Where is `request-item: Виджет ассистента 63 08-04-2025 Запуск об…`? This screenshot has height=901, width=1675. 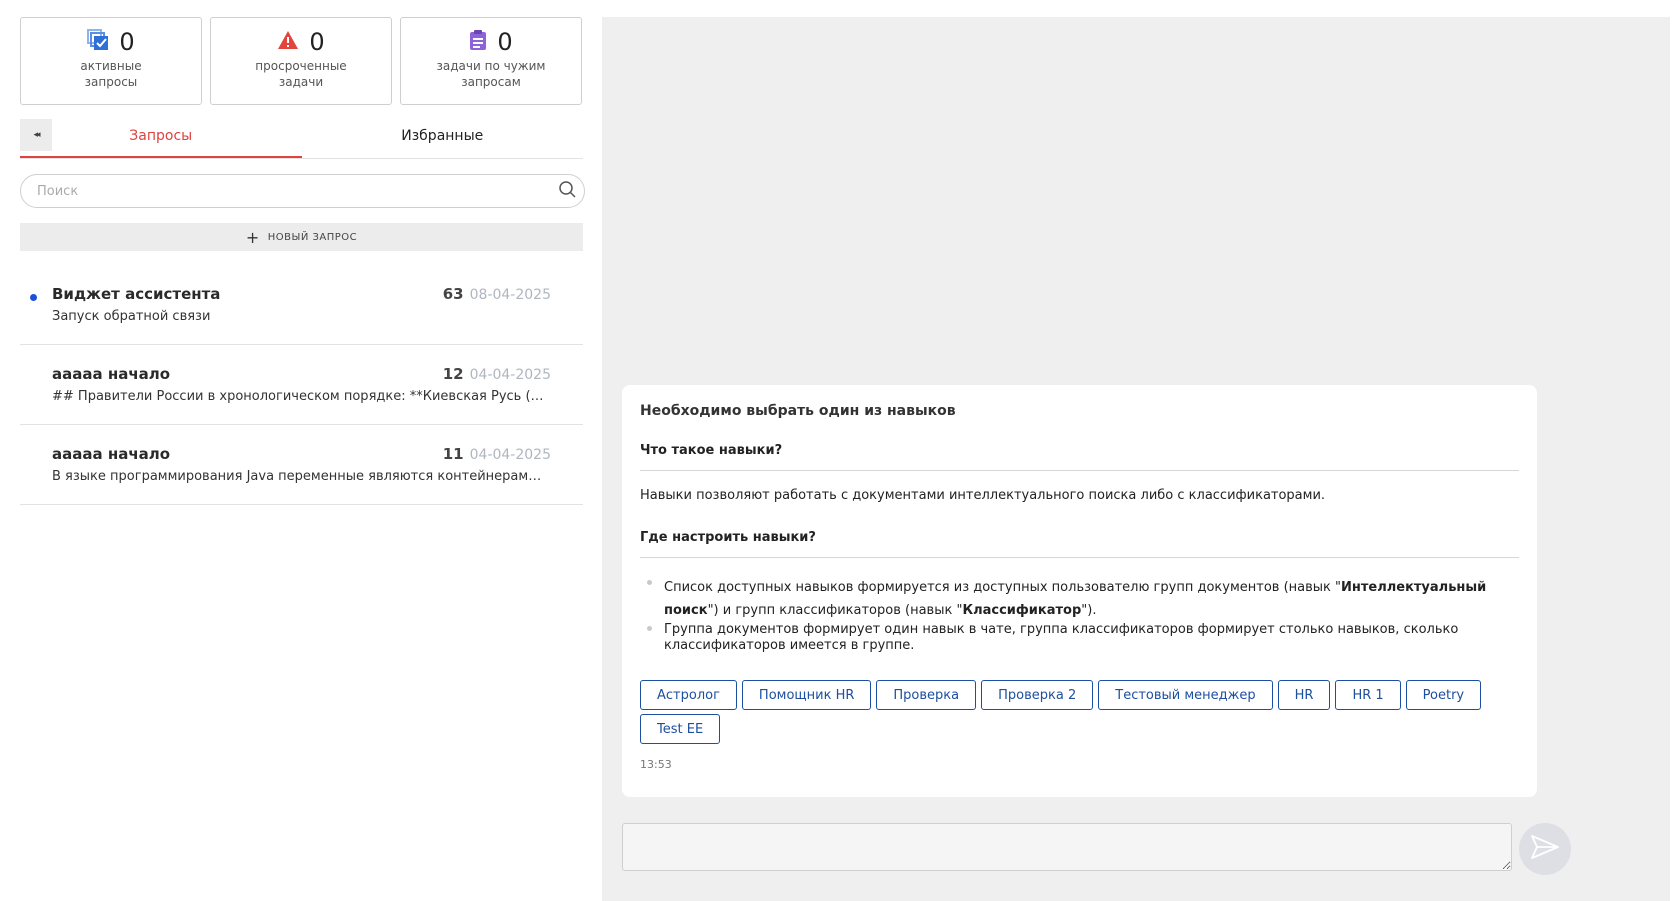 request-item: Виджет ассистента 63 08-04-2025 Запуск об… is located at coordinates (301, 305).